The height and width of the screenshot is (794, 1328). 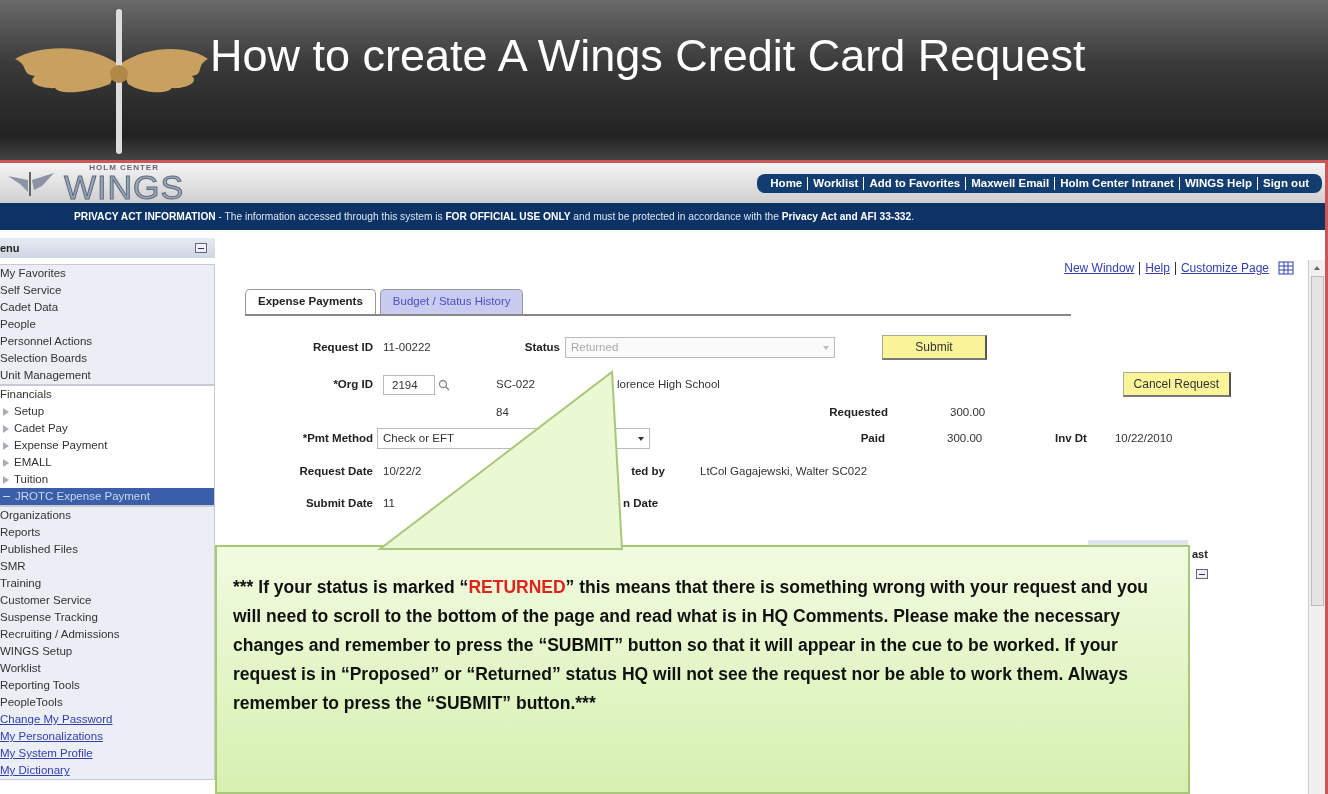 What do you see at coordinates (107, 669) in the screenshot?
I see `sidebar-item: Worklist` at bounding box center [107, 669].